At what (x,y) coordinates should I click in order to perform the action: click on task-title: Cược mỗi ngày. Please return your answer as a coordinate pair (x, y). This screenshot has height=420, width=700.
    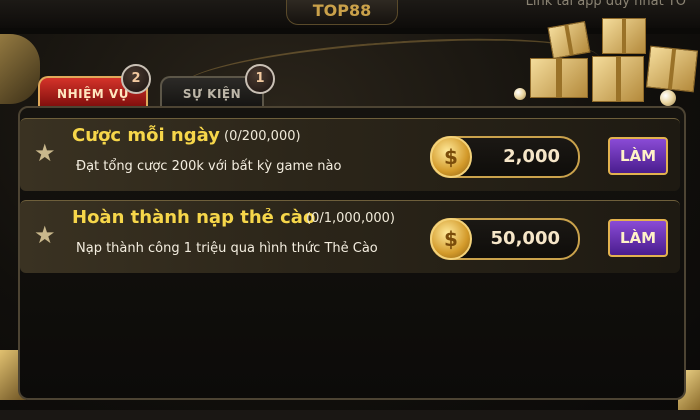
    Looking at the image, I should click on (146, 135).